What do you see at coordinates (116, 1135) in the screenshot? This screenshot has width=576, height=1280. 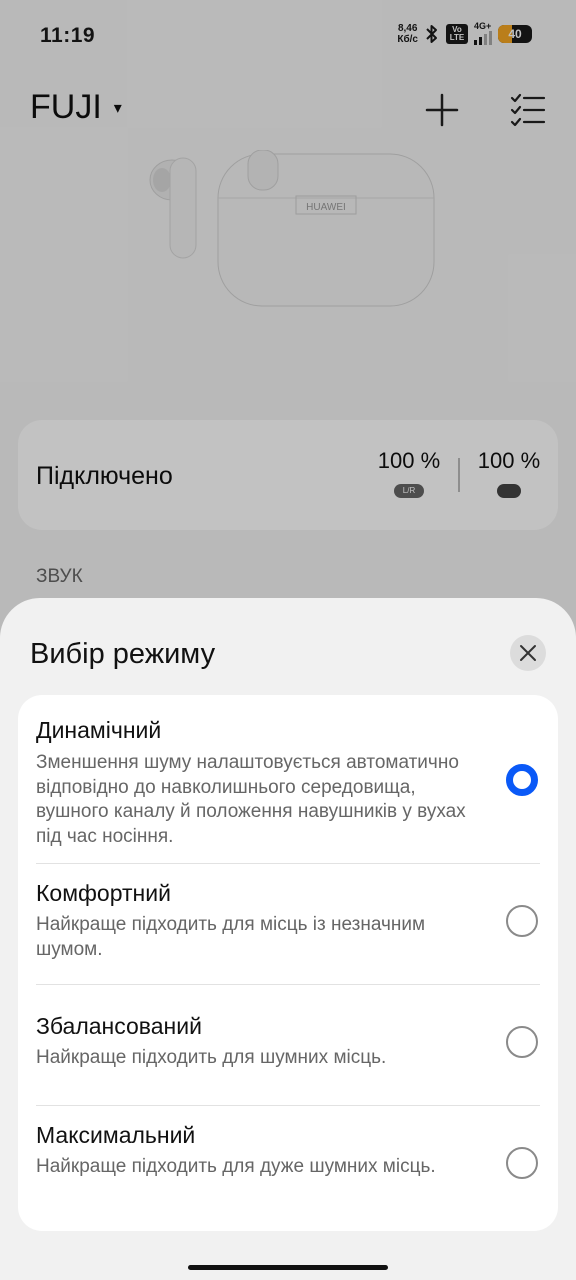 I see `option-title: Максимальний` at bounding box center [116, 1135].